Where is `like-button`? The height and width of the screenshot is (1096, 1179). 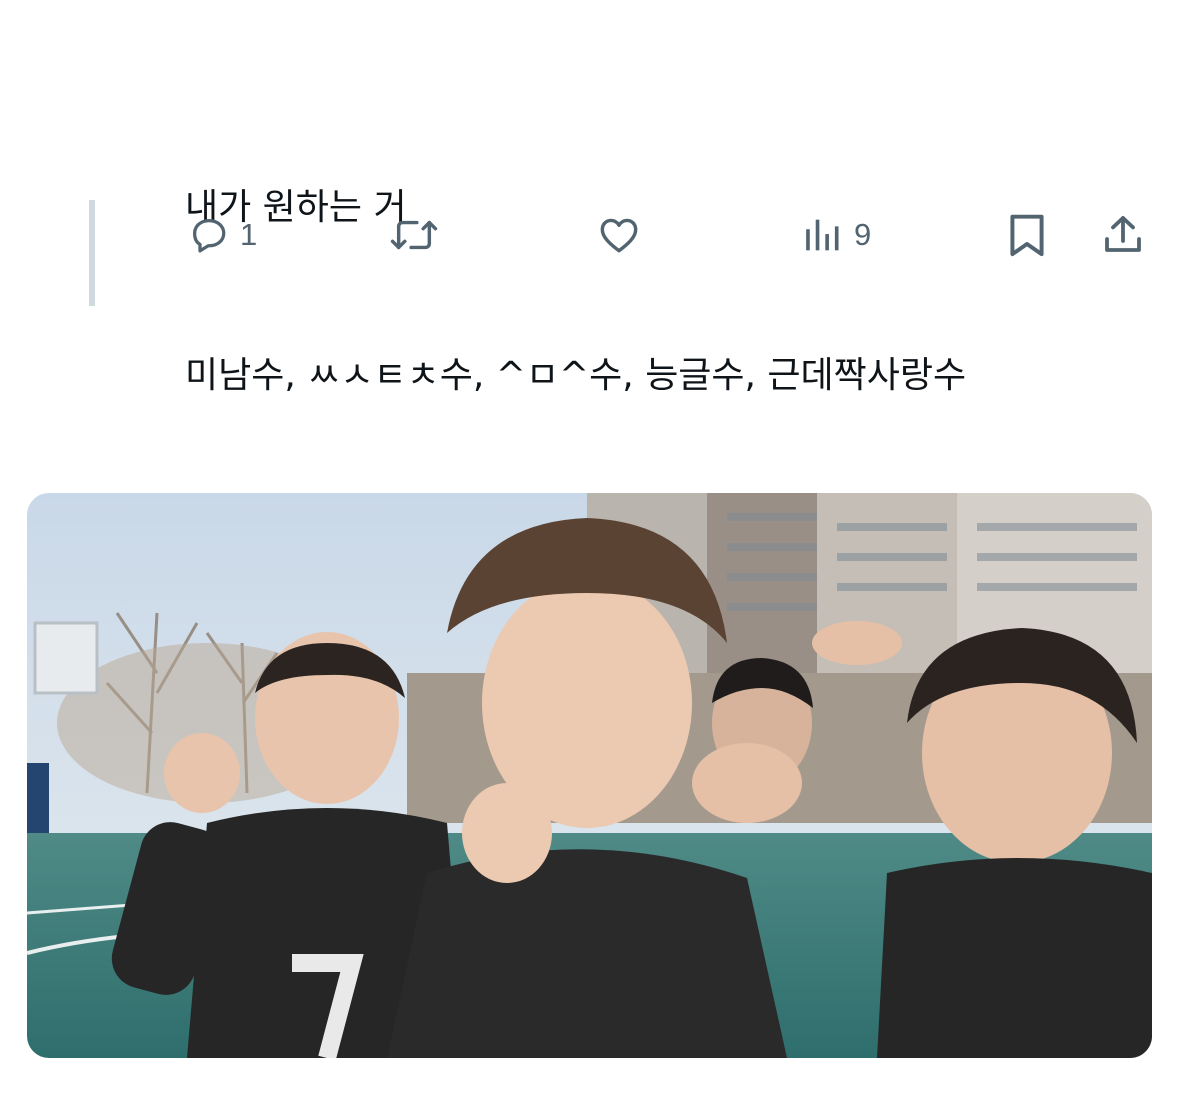 like-button is located at coordinates (623, 235).